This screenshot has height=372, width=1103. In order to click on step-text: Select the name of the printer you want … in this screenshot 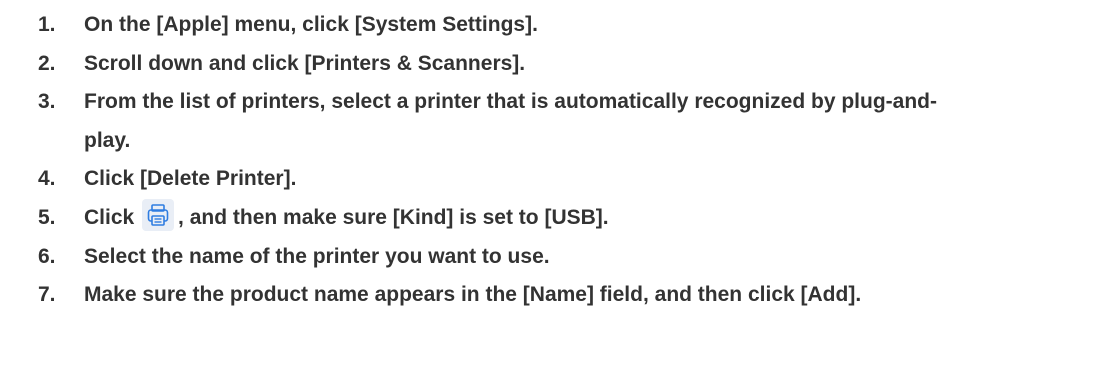, I will do `click(317, 256)`.